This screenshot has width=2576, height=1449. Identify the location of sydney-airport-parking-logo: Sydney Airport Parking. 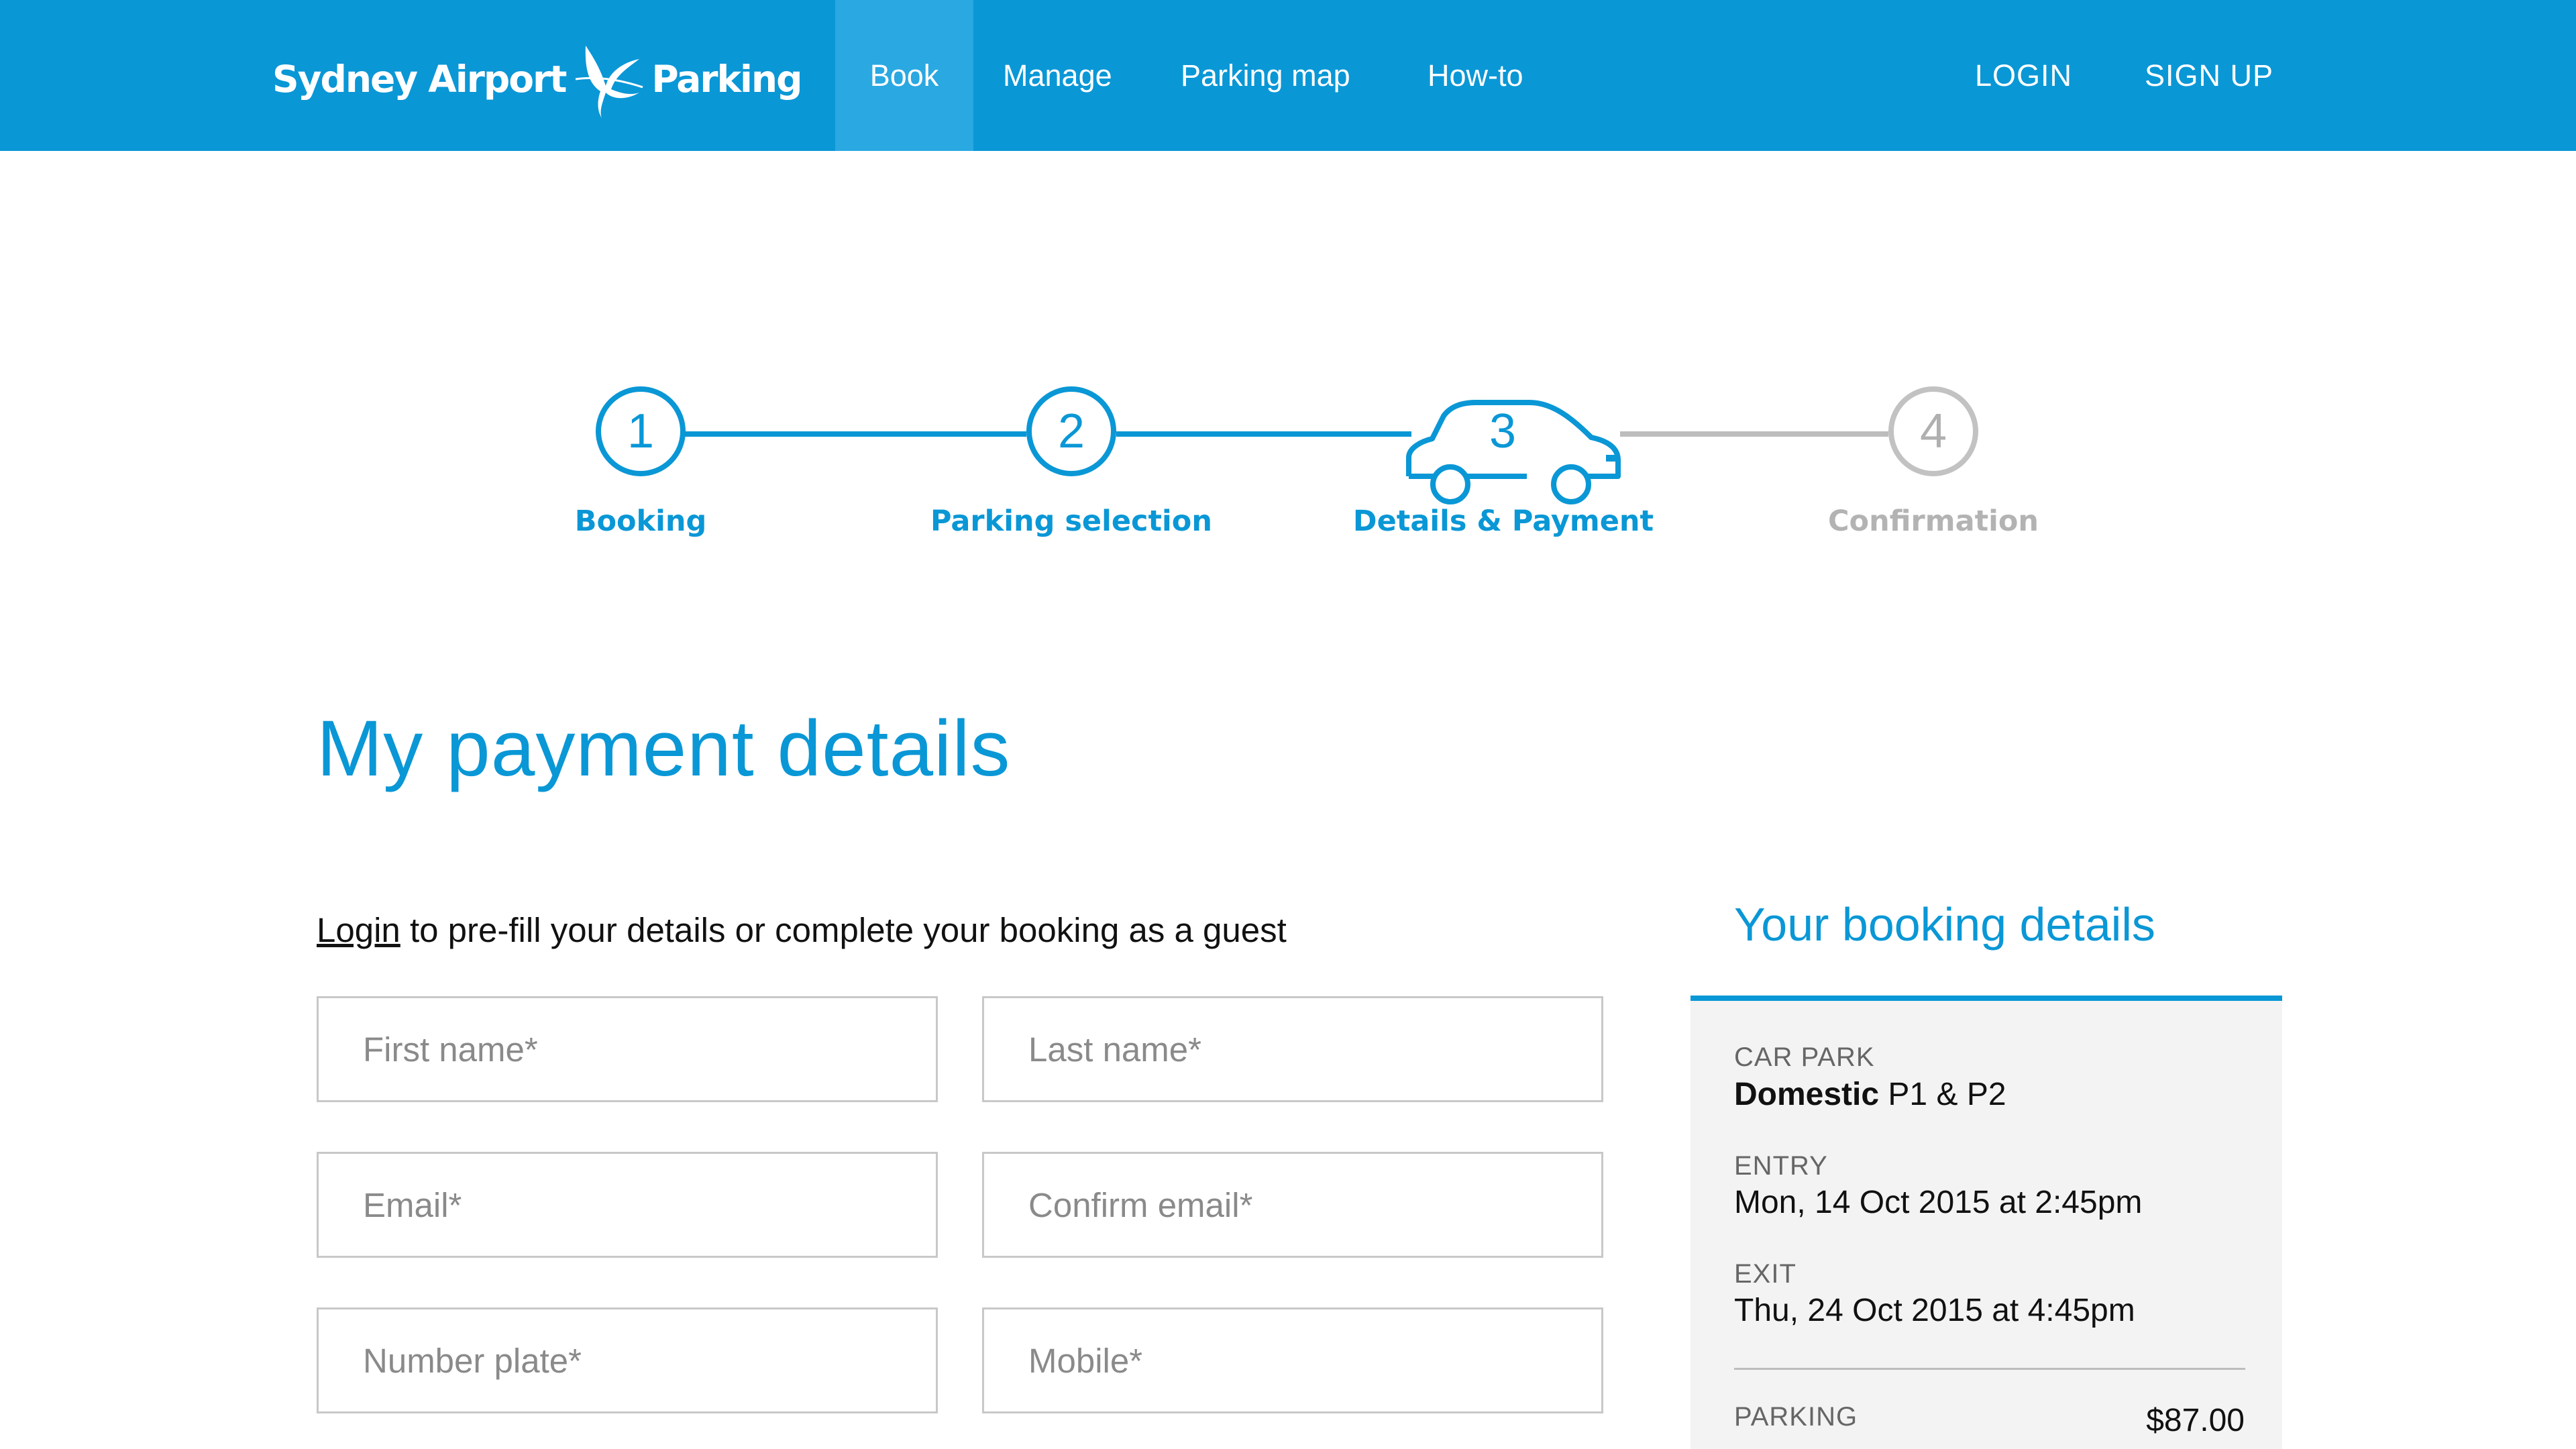
(537, 79).